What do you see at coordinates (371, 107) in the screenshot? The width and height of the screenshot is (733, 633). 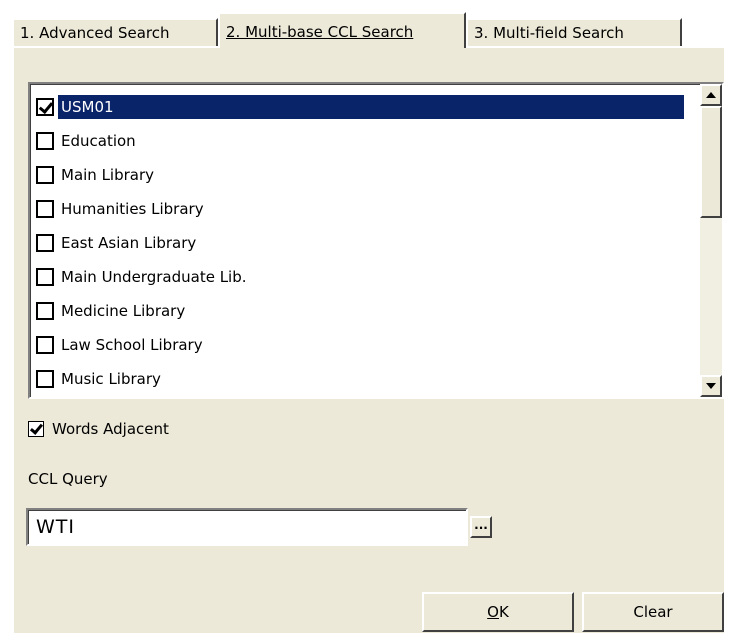 I see `list-item-label: USM01` at bounding box center [371, 107].